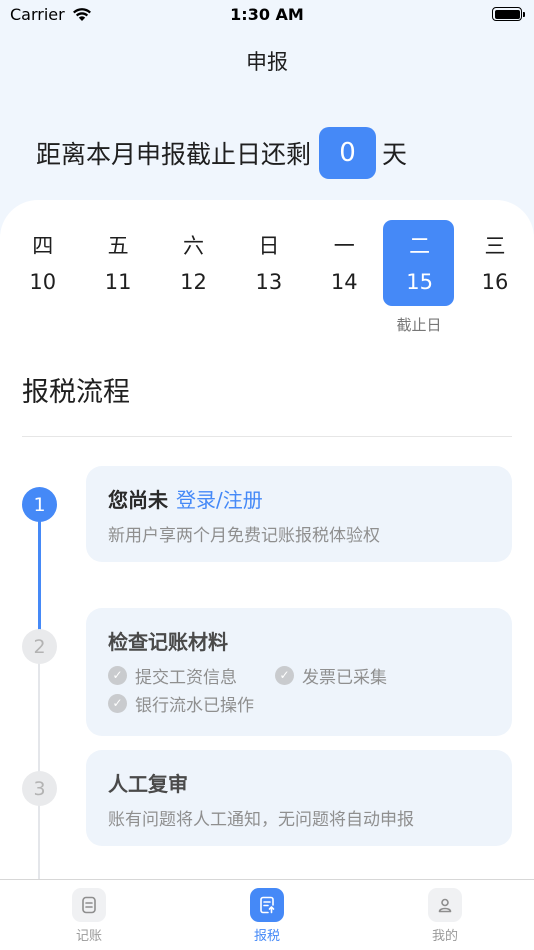 Image resolution: width=534 pixels, height=950 pixels. Describe the element at coordinates (267, 905) in the screenshot. I see `tax-report-icon` at that location.